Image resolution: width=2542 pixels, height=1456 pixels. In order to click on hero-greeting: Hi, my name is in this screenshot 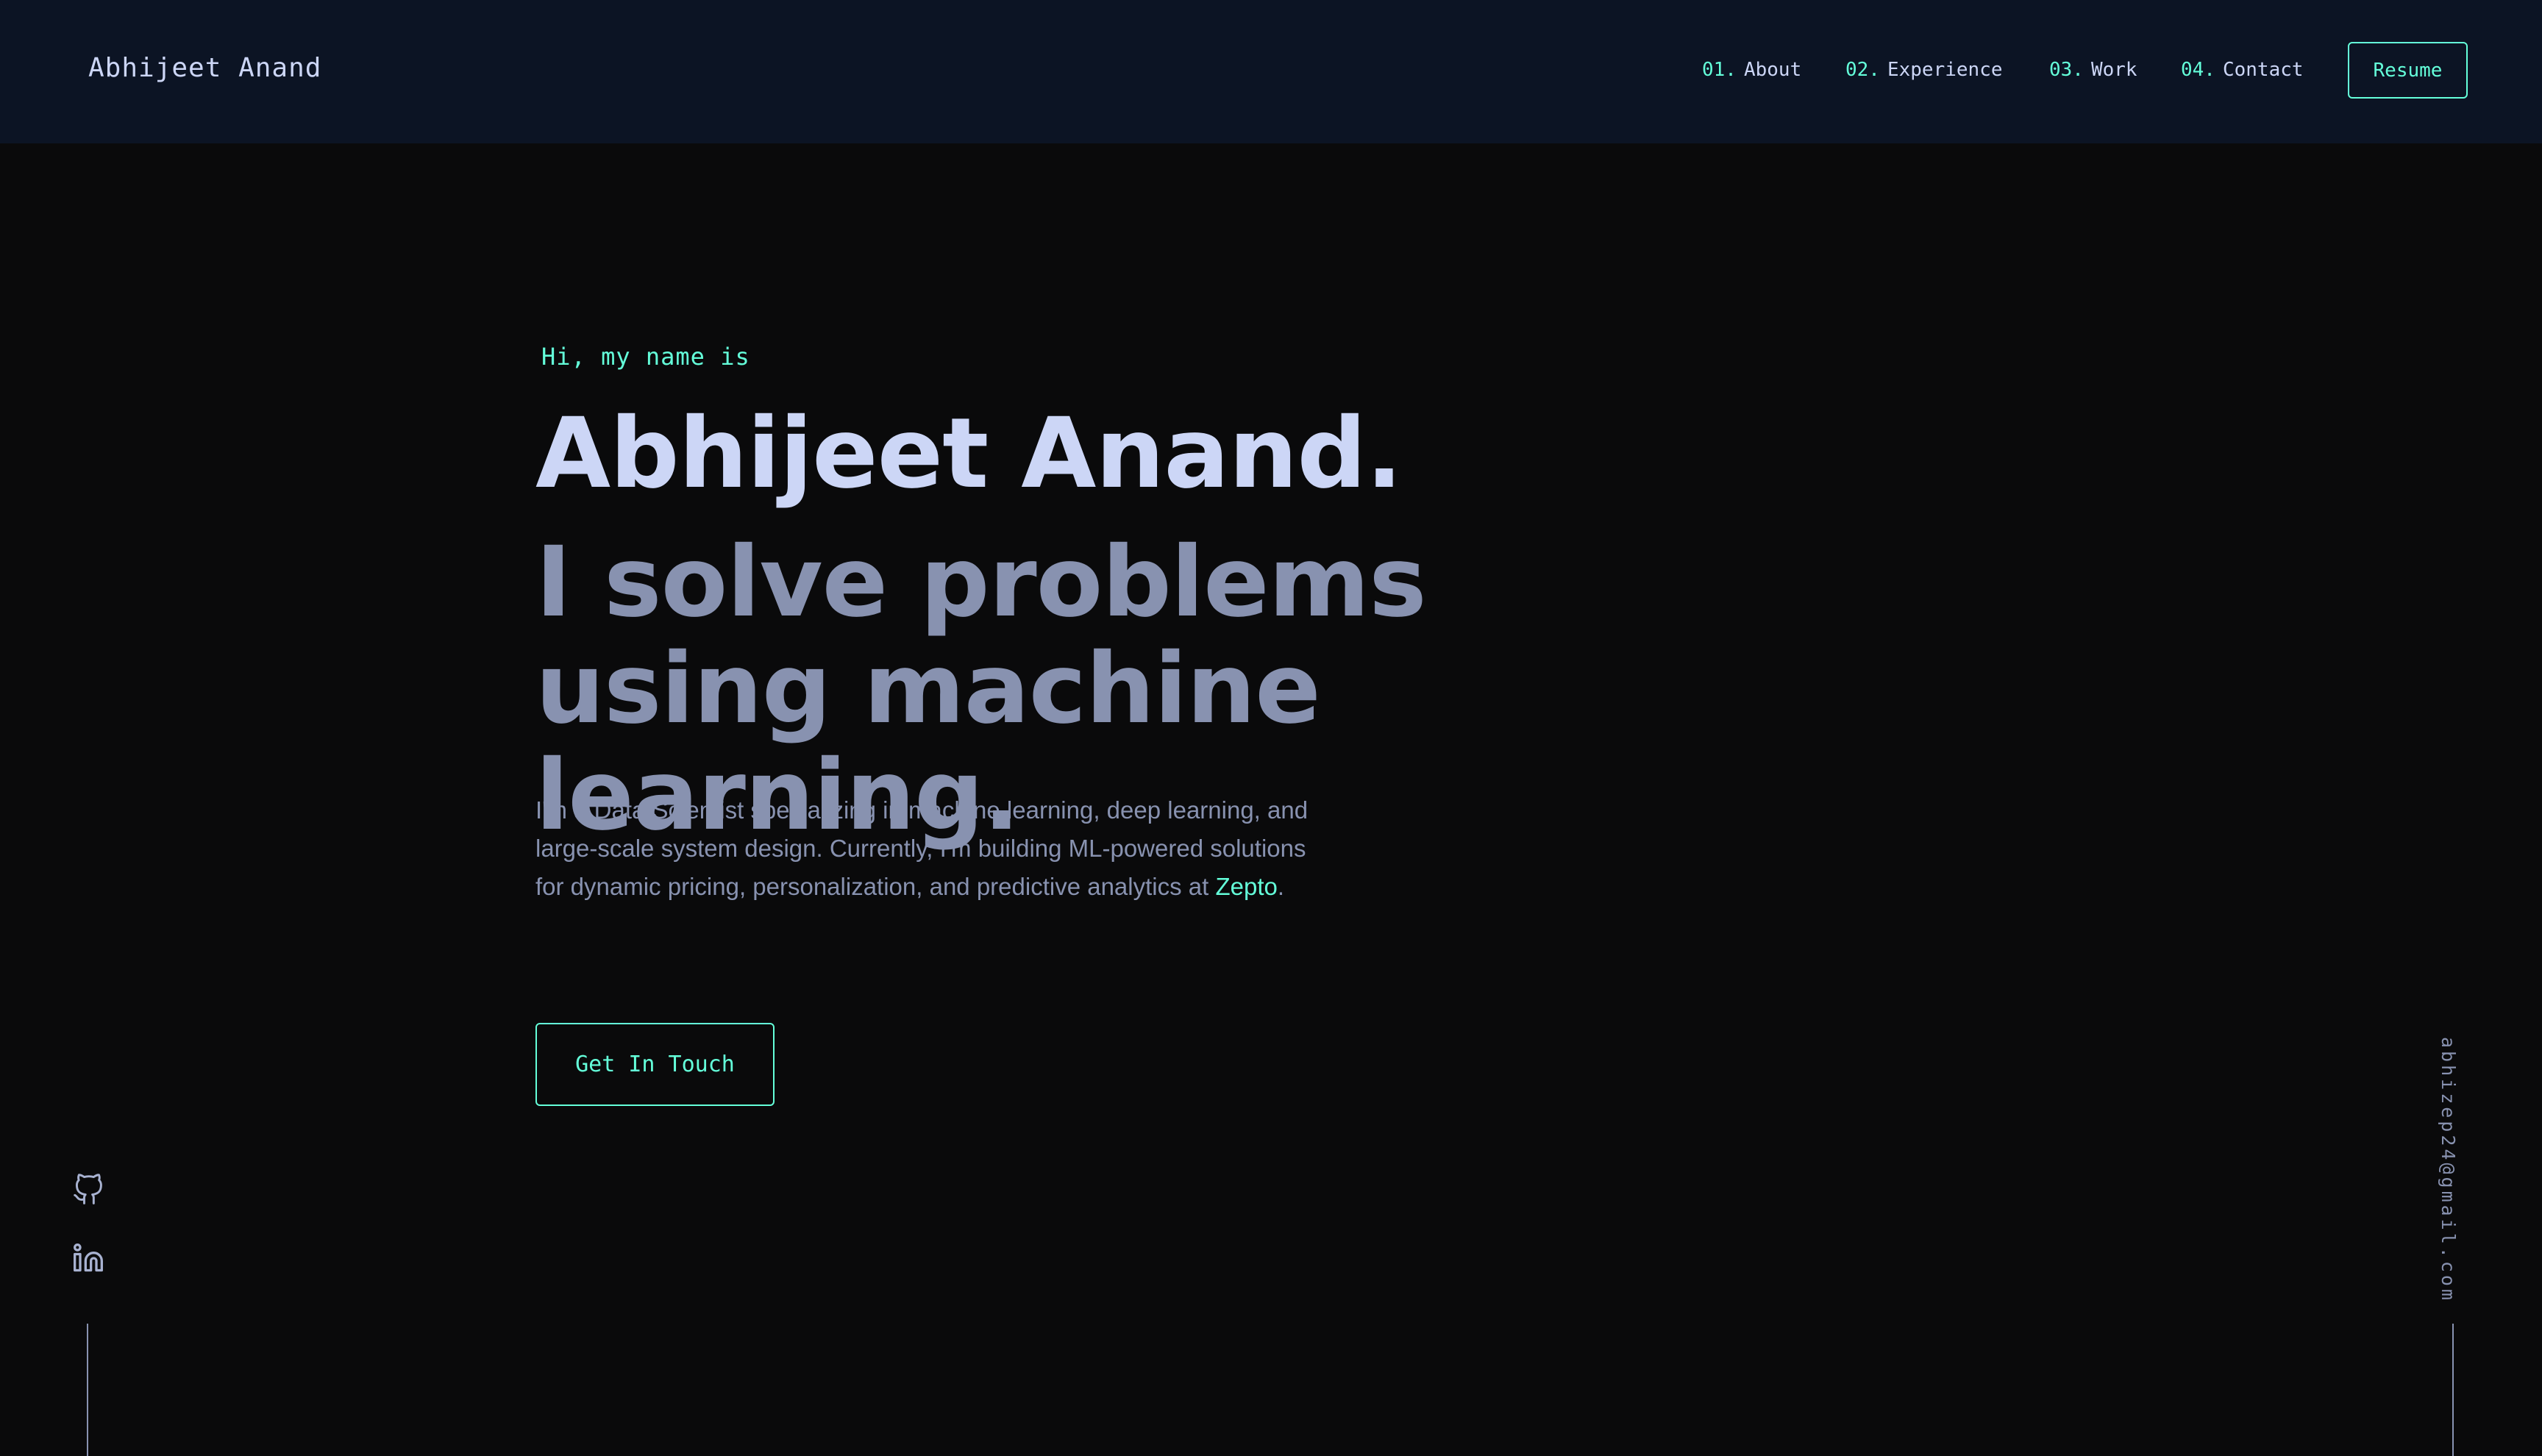, I will do `click(645, 357)`.